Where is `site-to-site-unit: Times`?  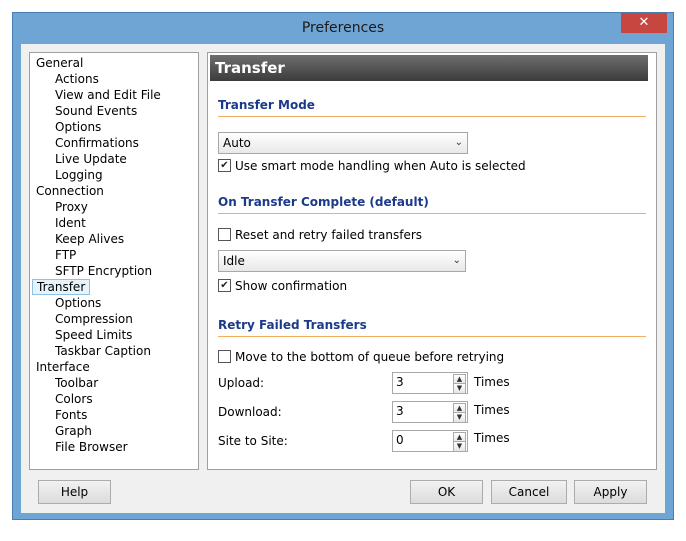 site-to-site-unit: Times is located at coordinates (492, 438).